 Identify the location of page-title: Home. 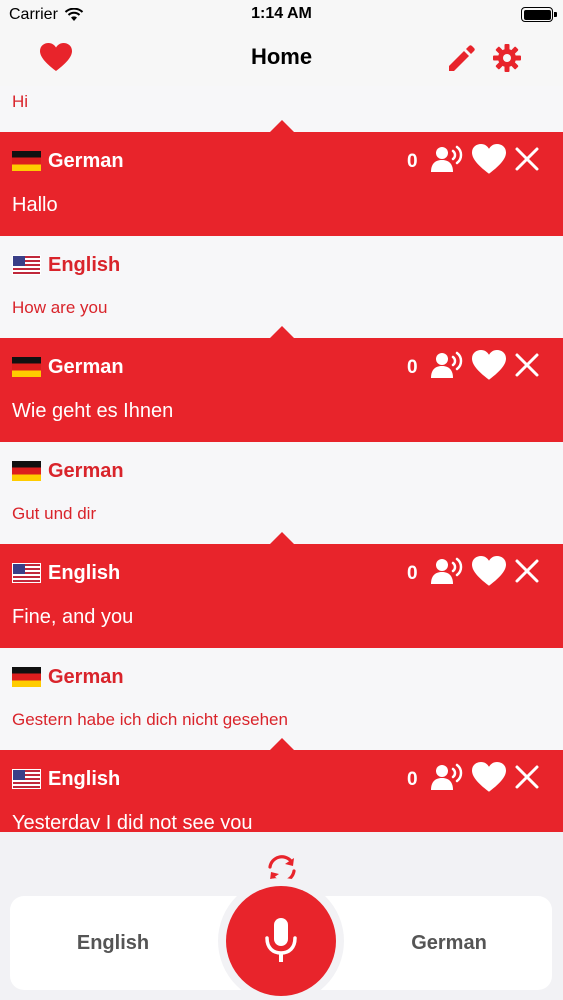
(281, 56).